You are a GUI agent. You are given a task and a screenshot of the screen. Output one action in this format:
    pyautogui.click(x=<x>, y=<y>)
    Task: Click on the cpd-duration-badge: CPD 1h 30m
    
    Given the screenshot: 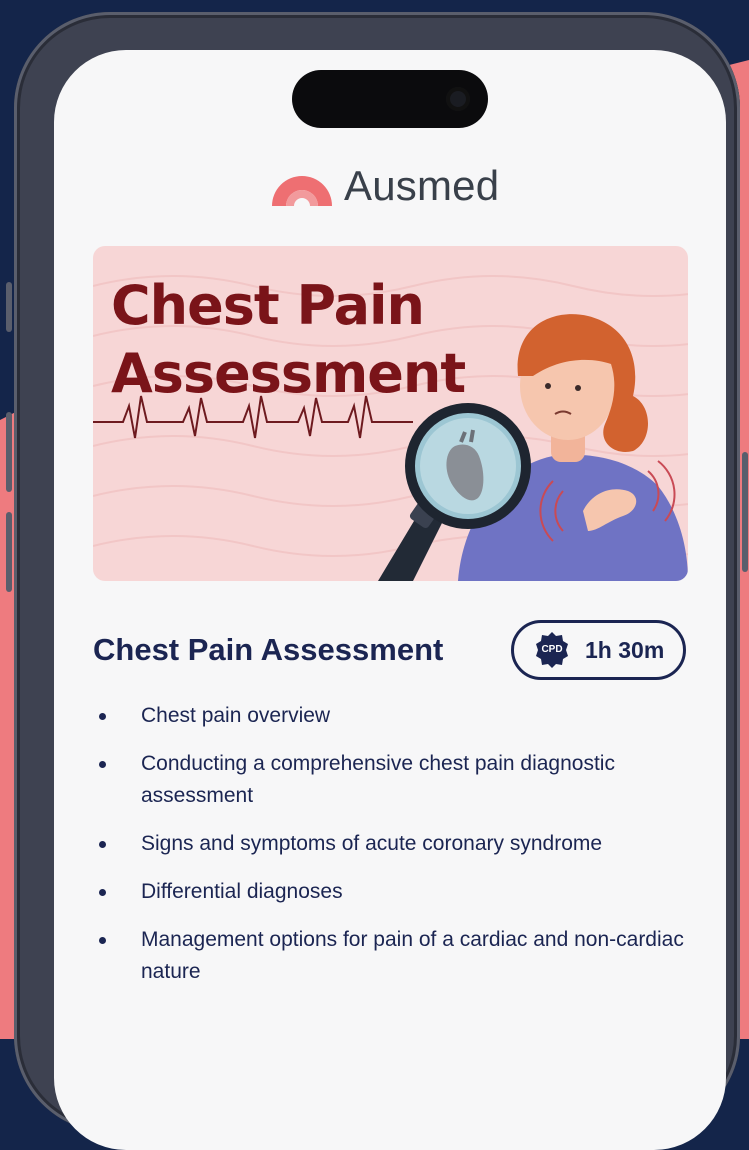 What is the action you would take?
    pyautogui.click(x=598, y=650)
    